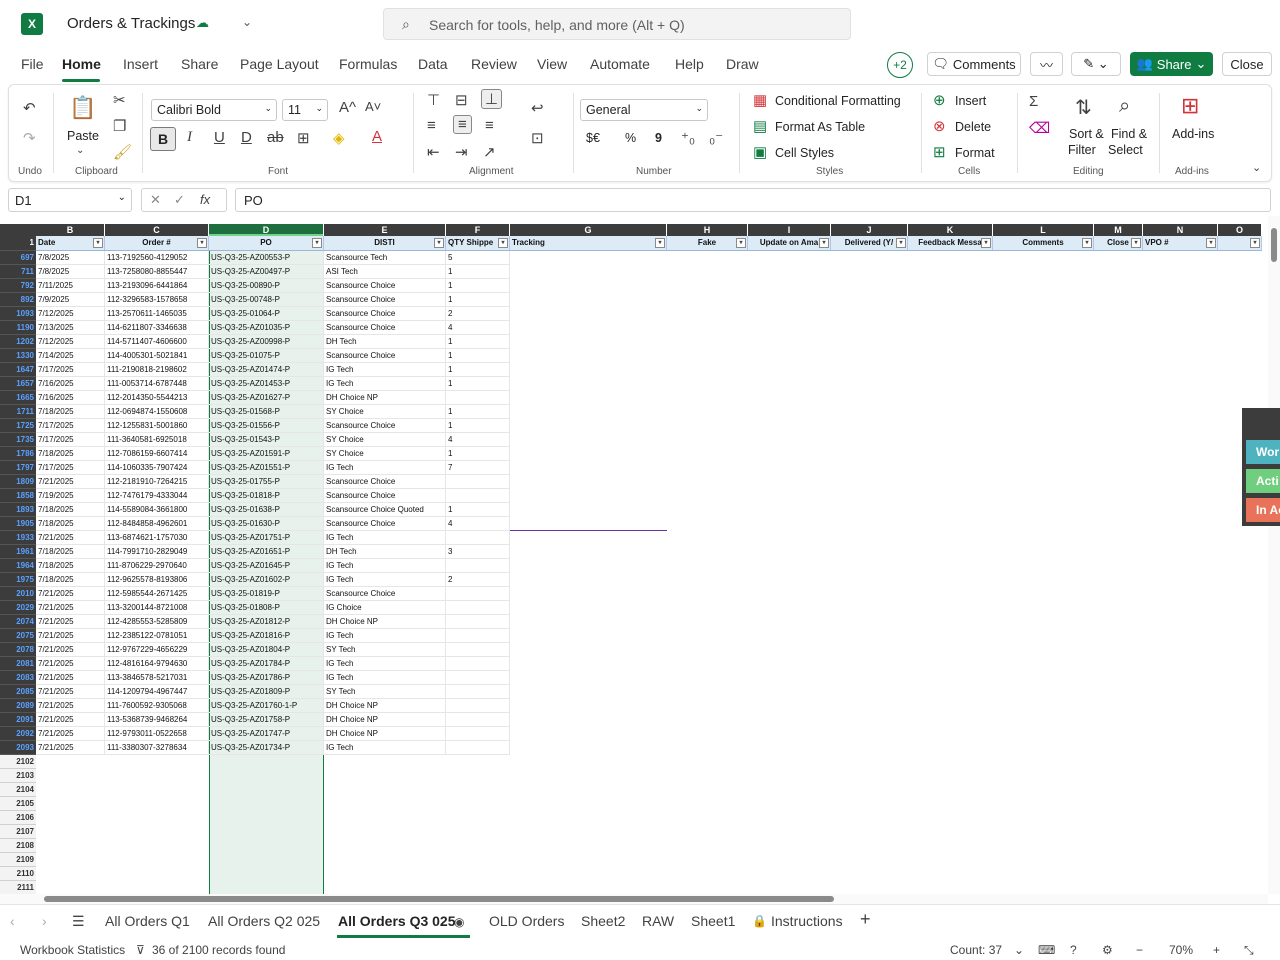  I want to click on redo-icon: ↷, so click(29, 138).